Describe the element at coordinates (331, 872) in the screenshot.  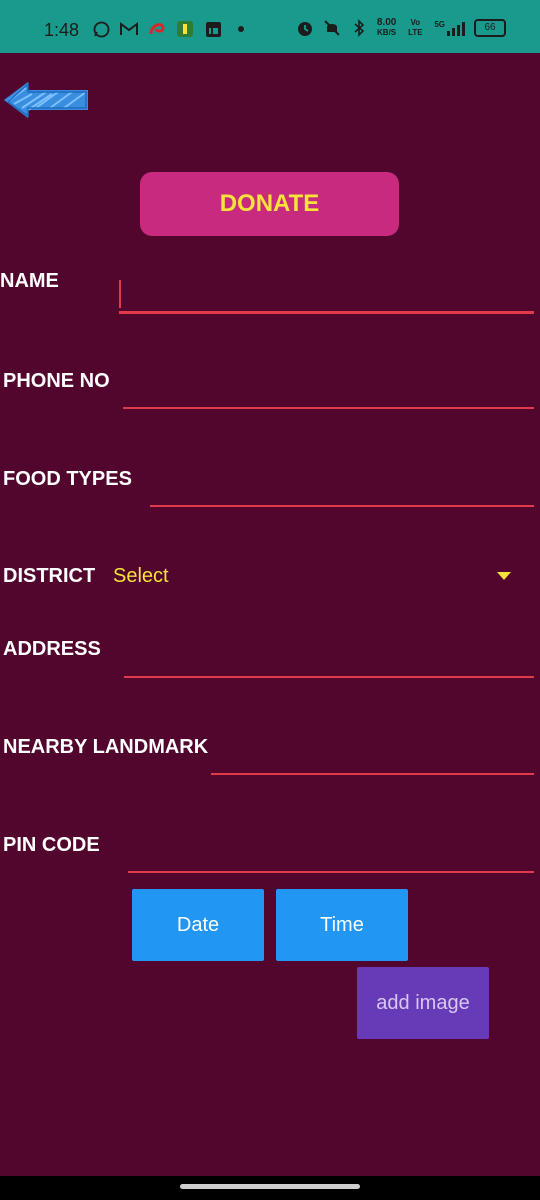
I see `pin-code-input` at that location.